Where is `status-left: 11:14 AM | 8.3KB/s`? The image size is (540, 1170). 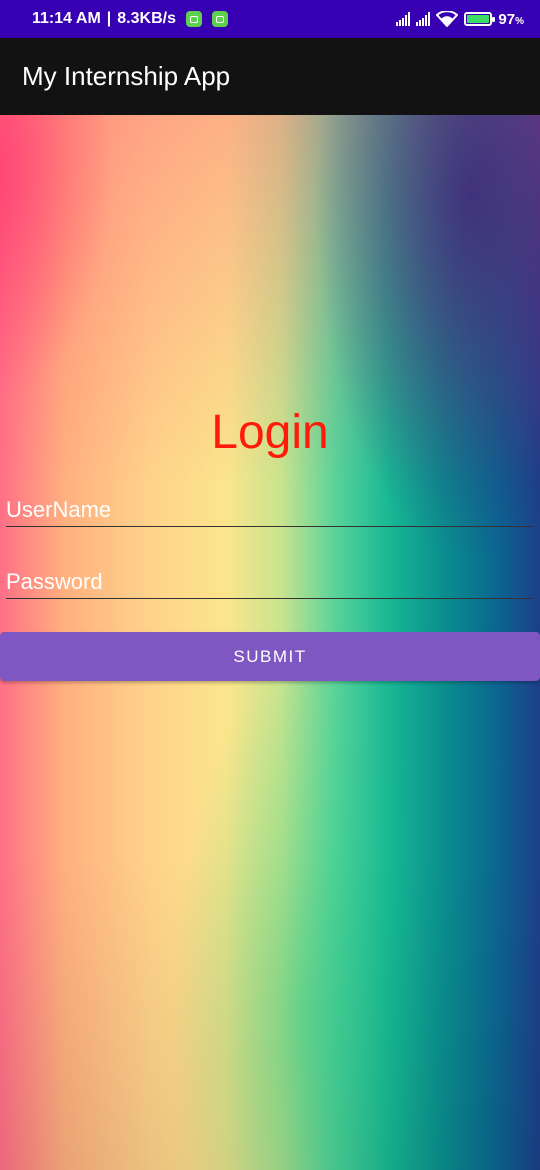
status-left: 11:14 AM | 8.3KB/s is located at coordinates (130, 19).